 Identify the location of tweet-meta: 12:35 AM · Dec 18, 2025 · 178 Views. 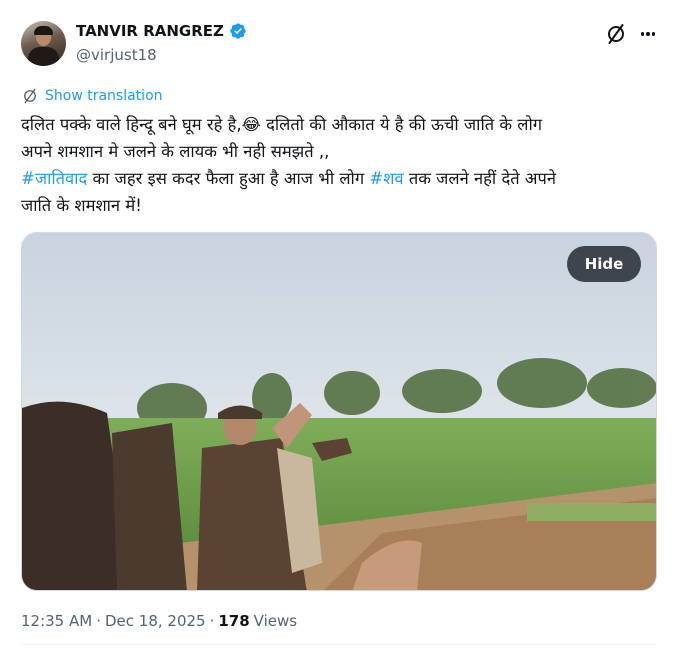
(159, 621).